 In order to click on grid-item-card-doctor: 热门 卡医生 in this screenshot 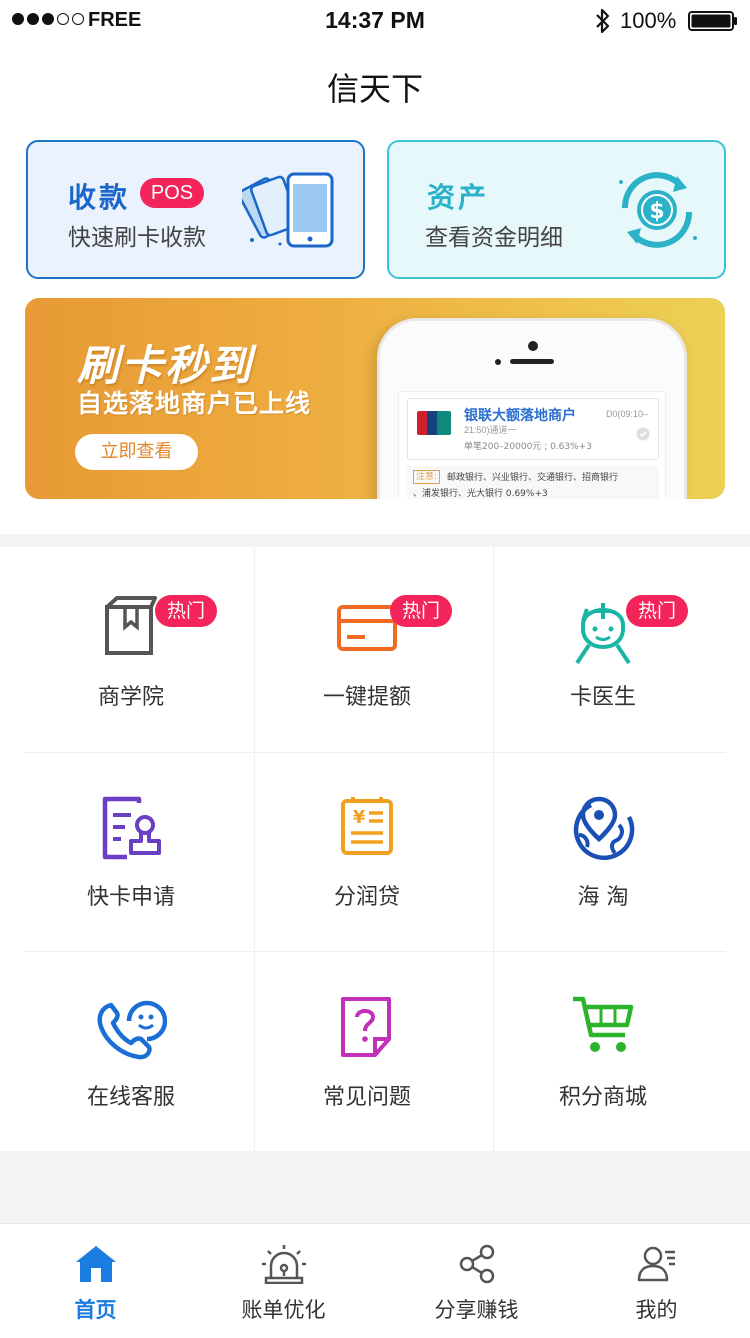, I will do `click(603, 647)`.